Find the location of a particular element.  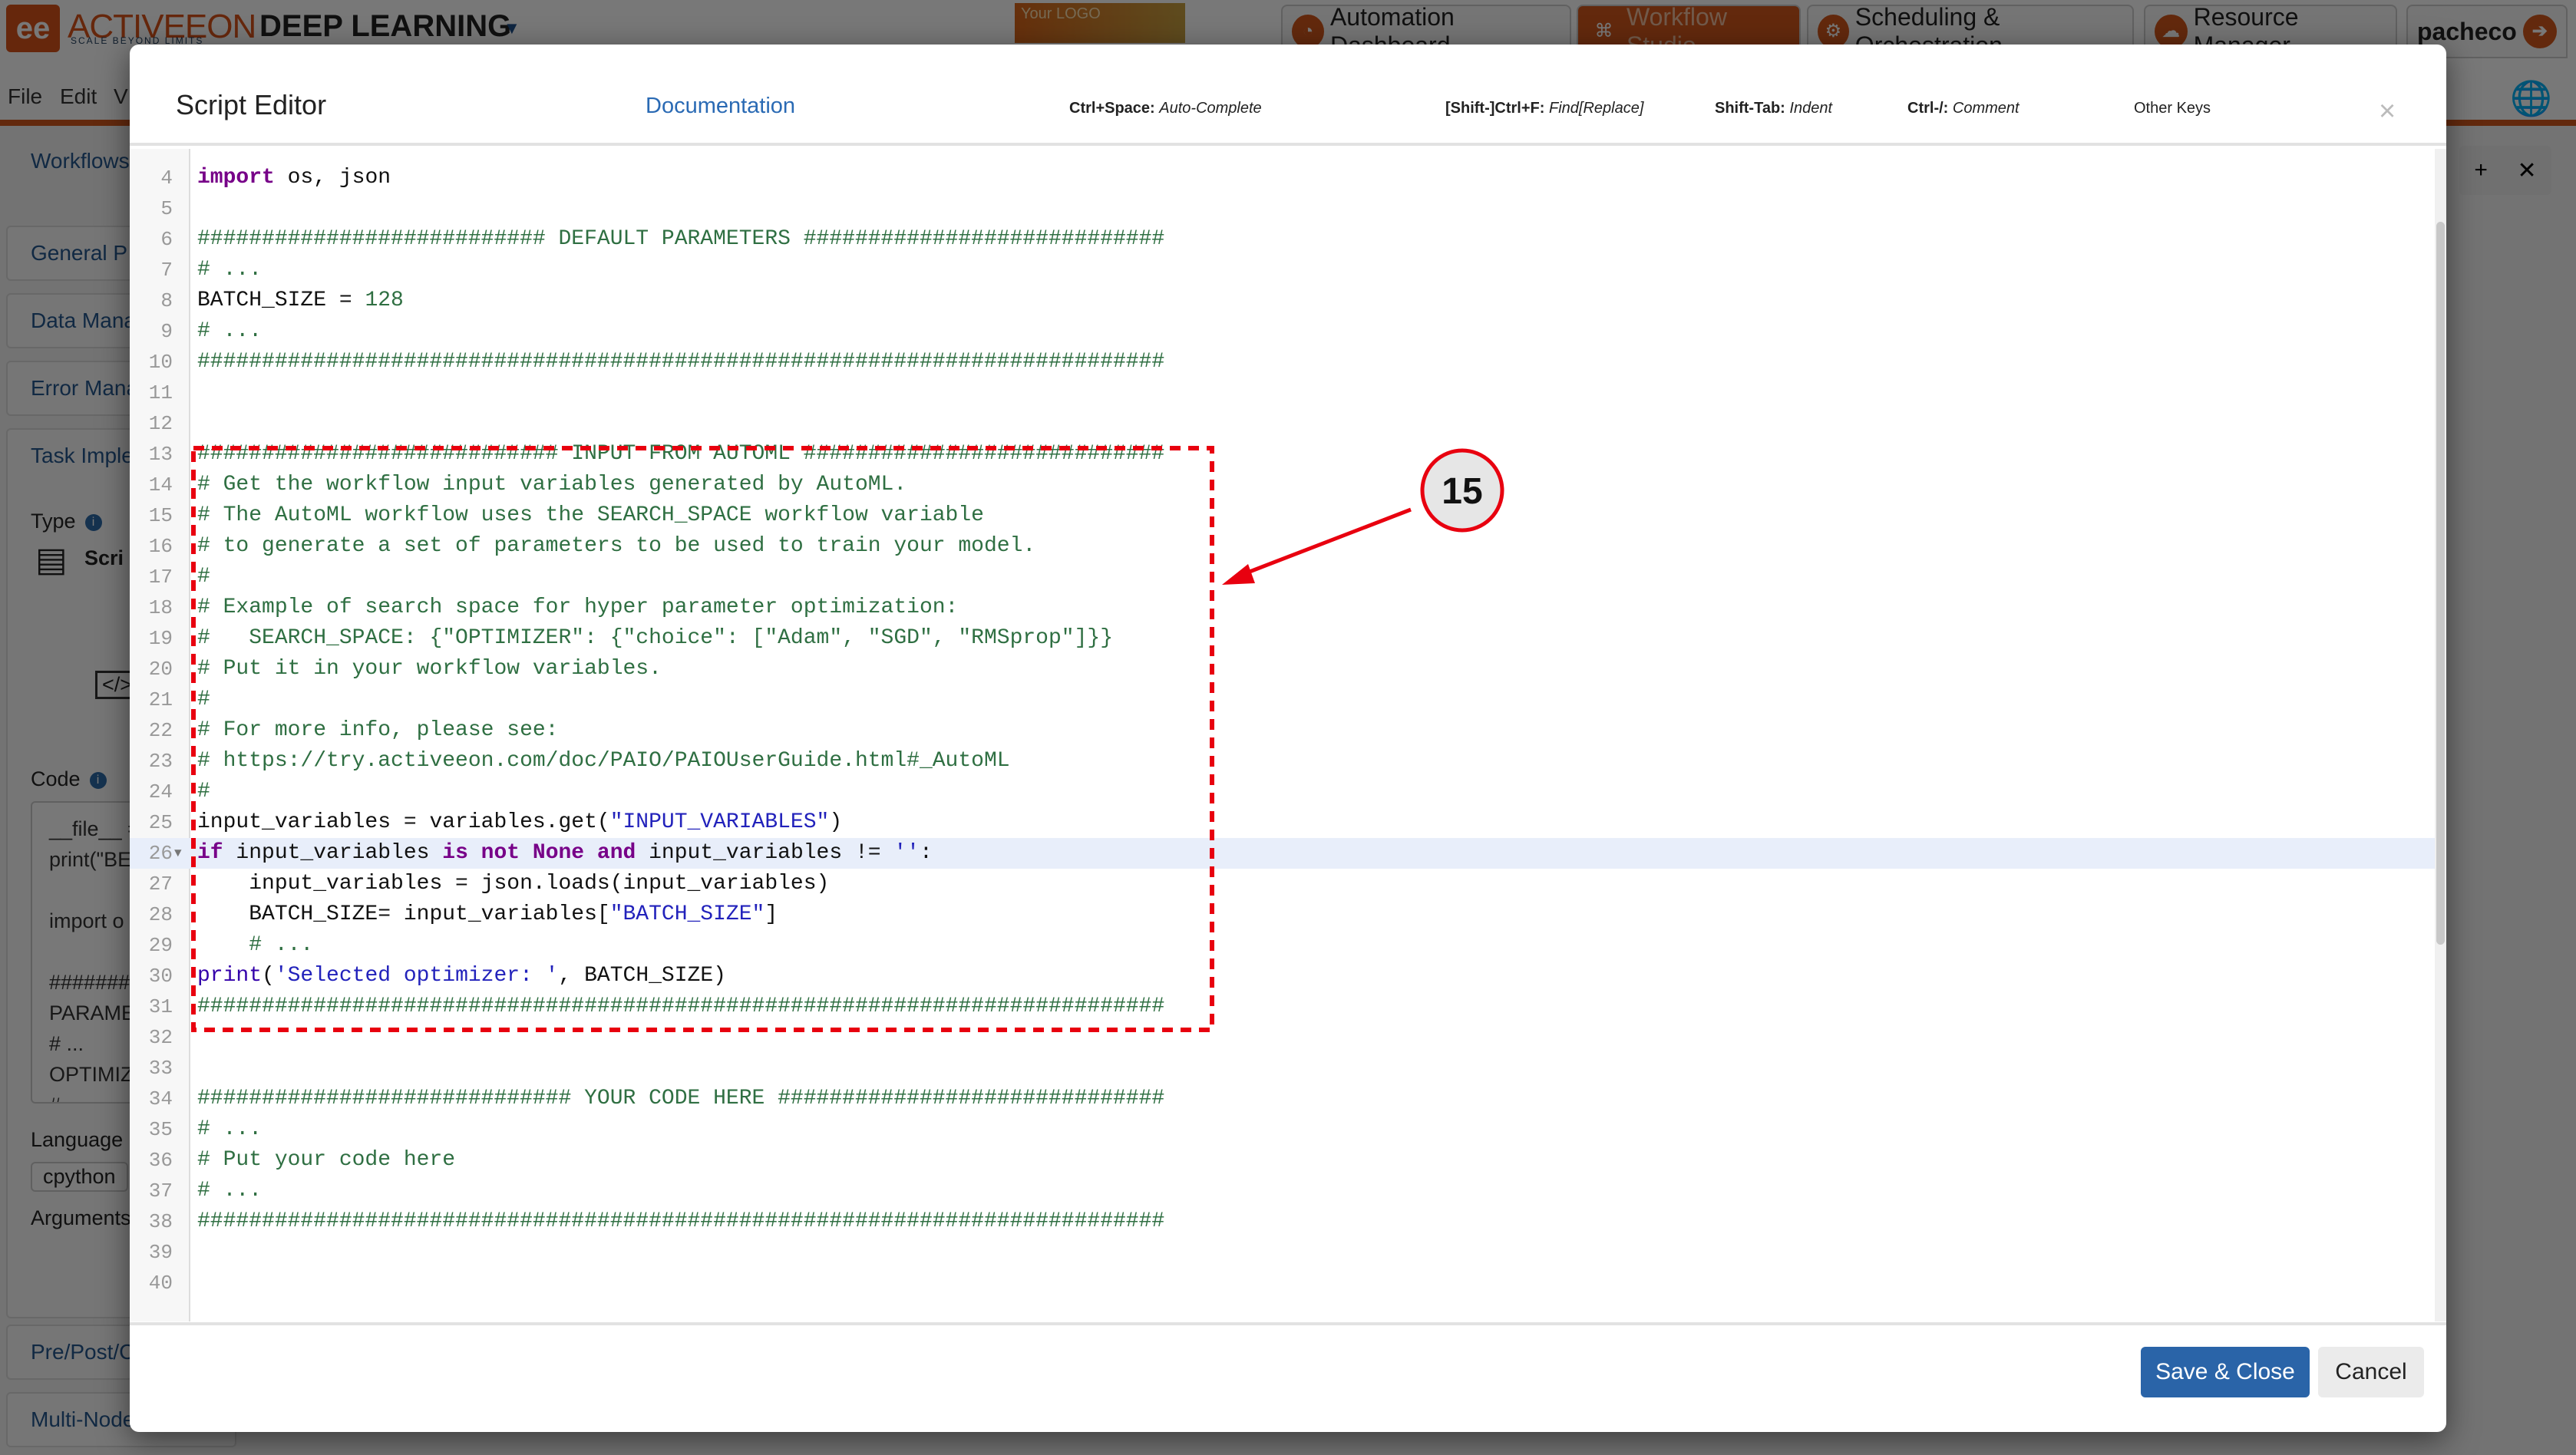

section-label: Task Imple is located at coordinates (82, 455).